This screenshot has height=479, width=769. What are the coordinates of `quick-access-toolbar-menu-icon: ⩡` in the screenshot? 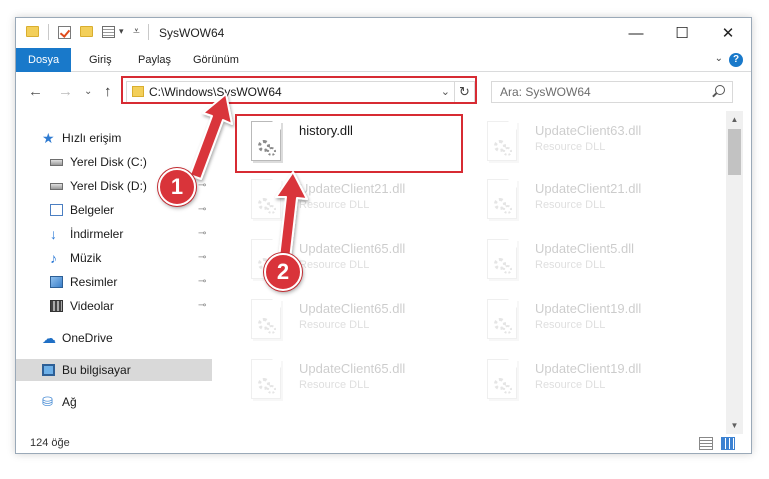 It's located at (136, 31).